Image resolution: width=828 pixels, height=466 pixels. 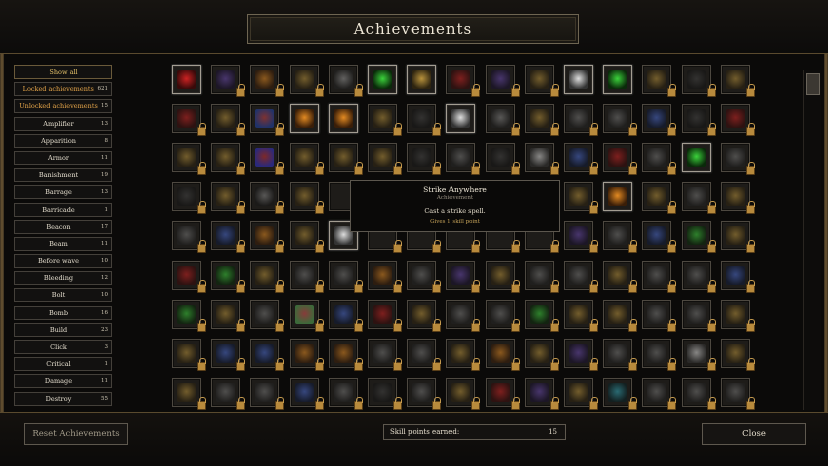 I want to click on category-item: Barricade 1, so click(x=63, y=209).